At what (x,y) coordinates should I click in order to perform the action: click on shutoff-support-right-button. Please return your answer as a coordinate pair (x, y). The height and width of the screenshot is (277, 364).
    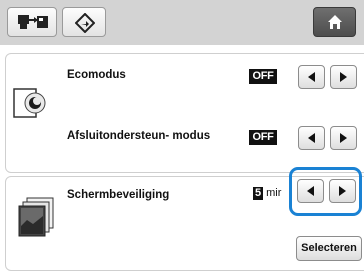
    Looking at the image, I should click on (343, 138).